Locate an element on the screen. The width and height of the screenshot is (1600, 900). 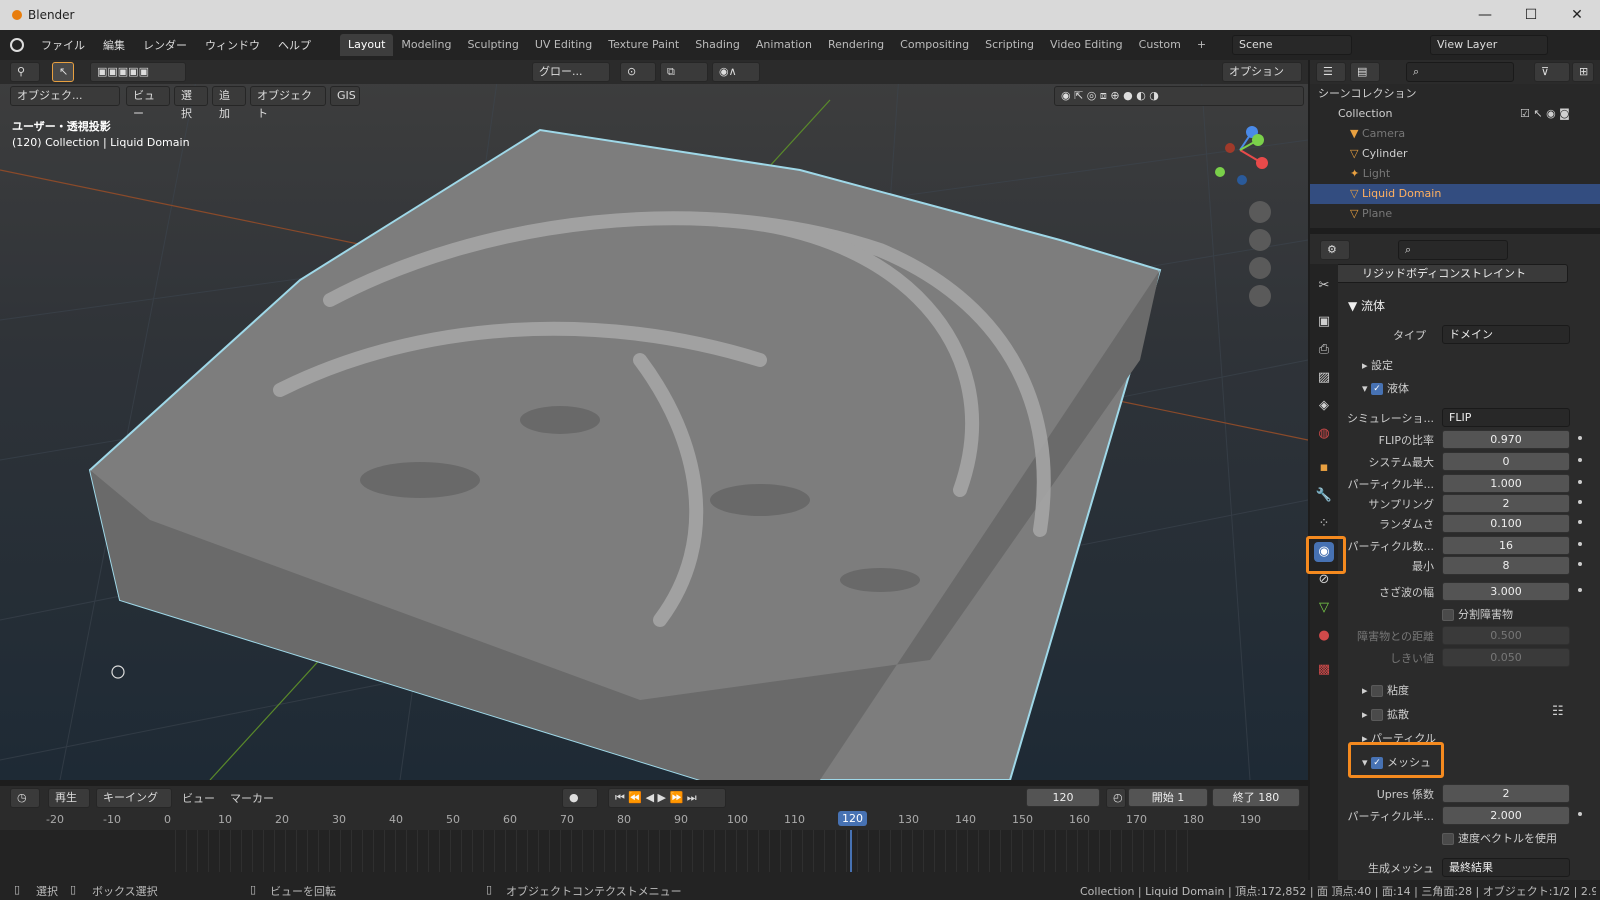
collection-visibility-icons: ☑ ↖ ◉ ◙ is located at coordinates (1545, 114).